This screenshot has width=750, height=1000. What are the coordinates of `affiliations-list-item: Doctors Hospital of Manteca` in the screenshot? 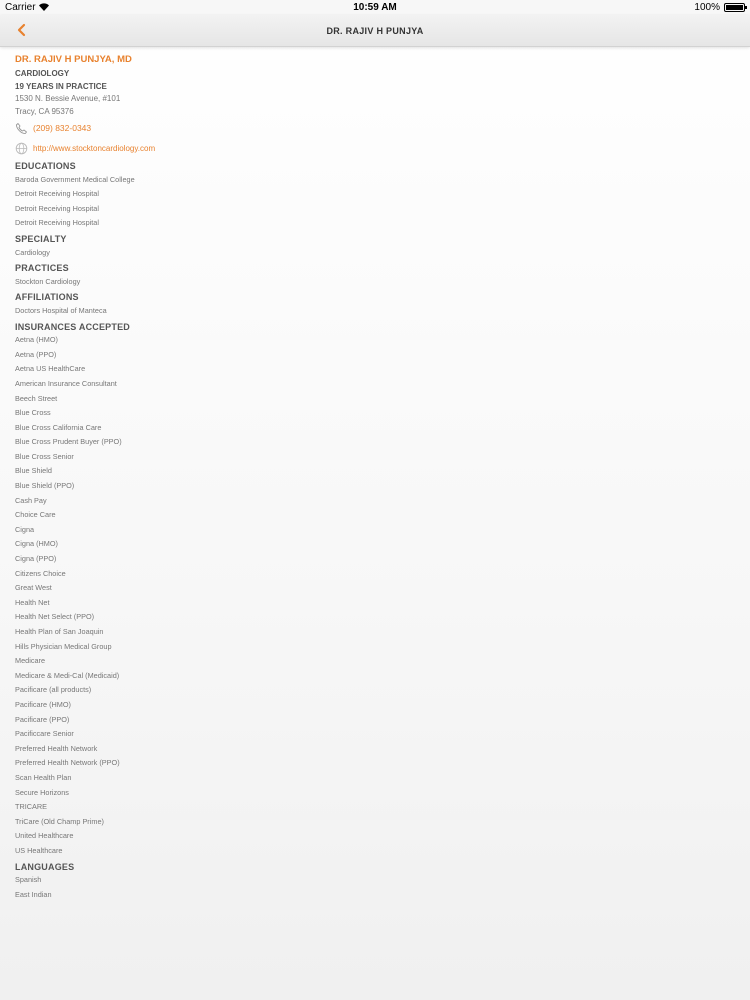 It's located at (61, 310).